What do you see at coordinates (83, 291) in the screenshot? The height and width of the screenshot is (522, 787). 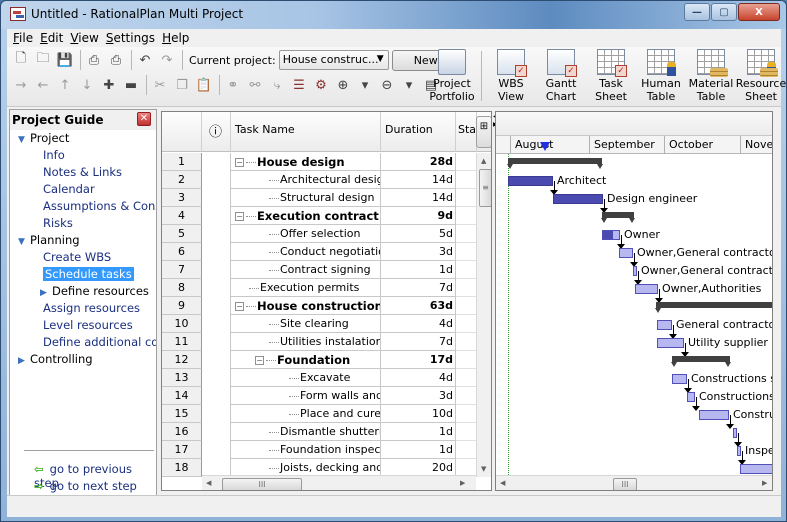 I see `guide-item-define-resources: ▶ Define resources` at bounding box center [83, 291].